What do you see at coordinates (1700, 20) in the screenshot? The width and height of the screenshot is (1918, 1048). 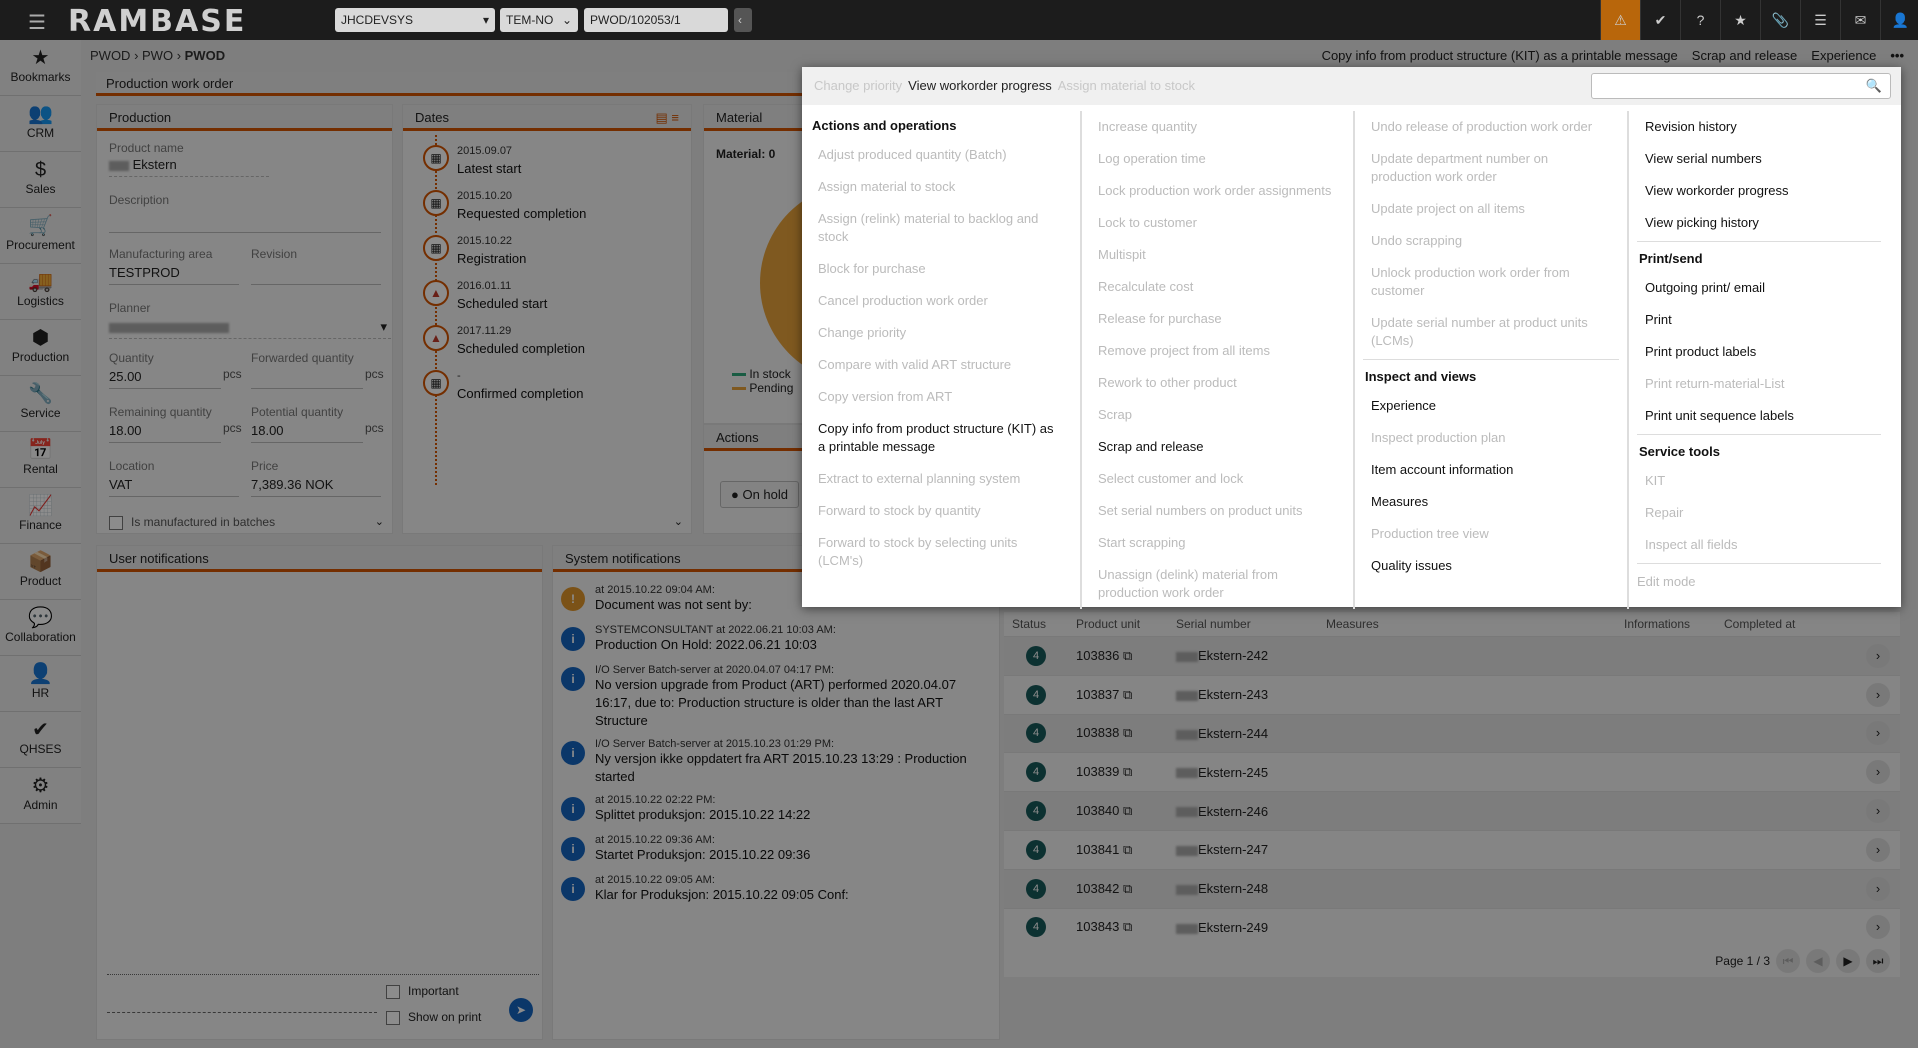 I see `help-icon: ?` at bounding box center [1700, 20].